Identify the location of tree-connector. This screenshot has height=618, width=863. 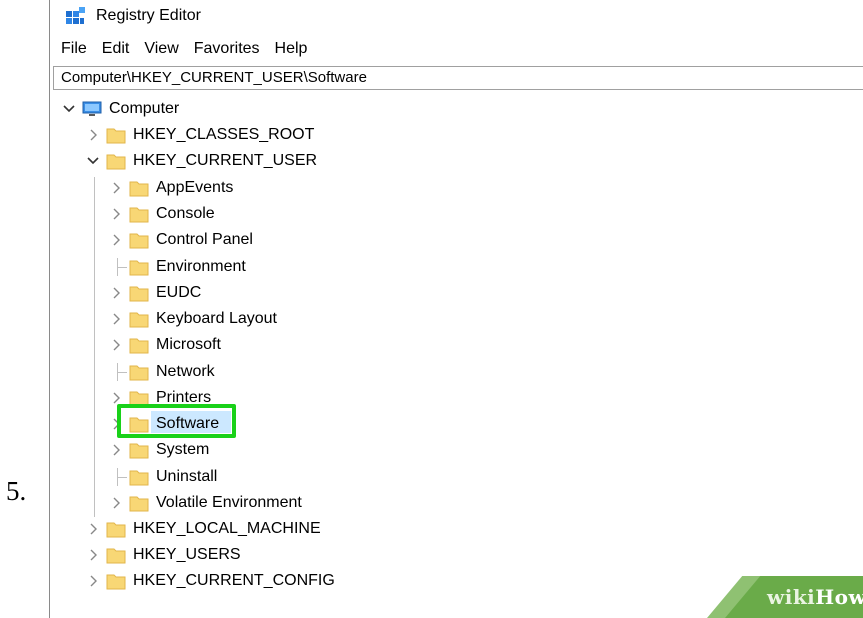
(94, 347).